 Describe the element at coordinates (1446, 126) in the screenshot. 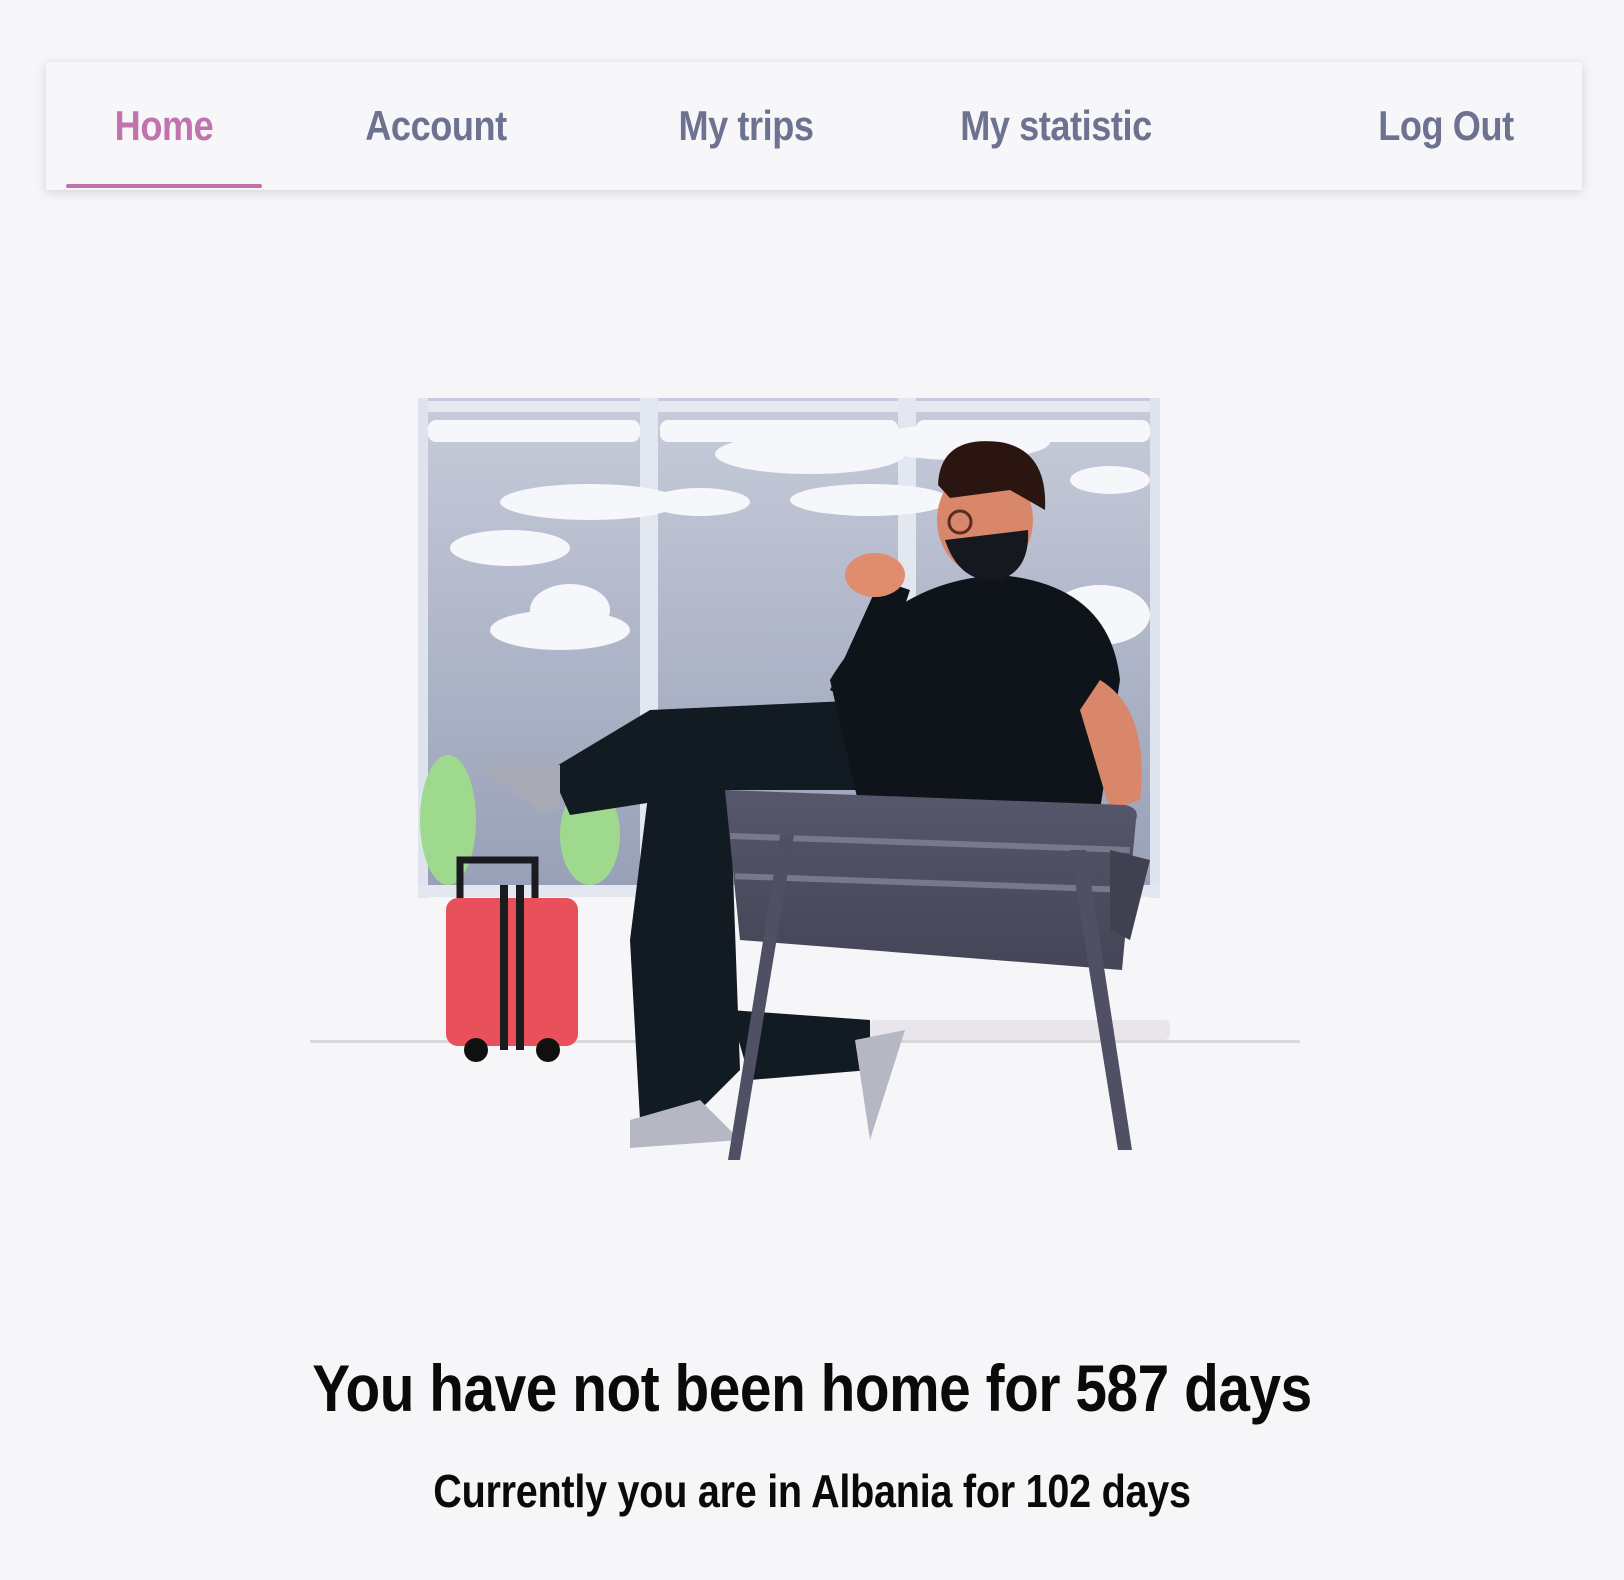

I see `log-out-button: Log Out` at that location.